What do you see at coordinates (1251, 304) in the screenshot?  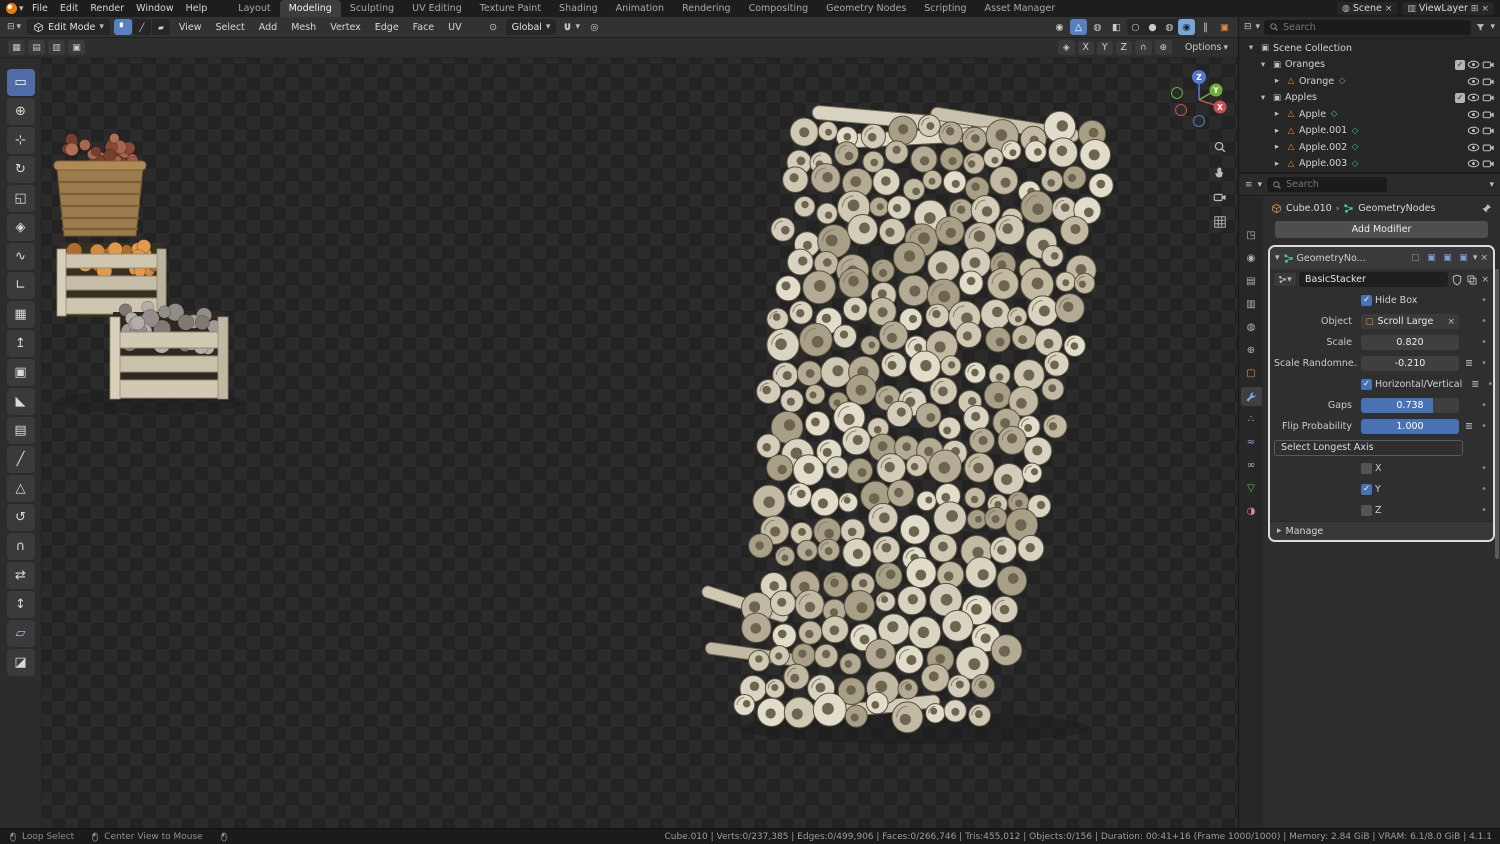 I see `tab-view-layer: ▥` at bounding box center [1251, 304].